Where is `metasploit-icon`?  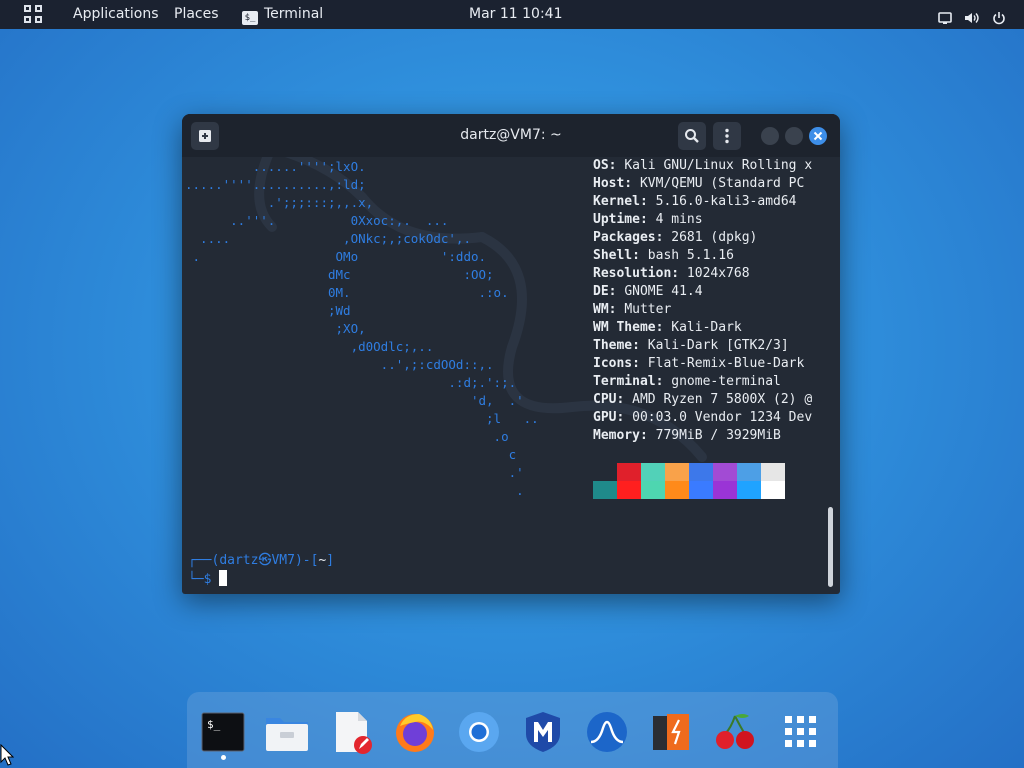 metasploit-icon is located at coordinates (543, 732).